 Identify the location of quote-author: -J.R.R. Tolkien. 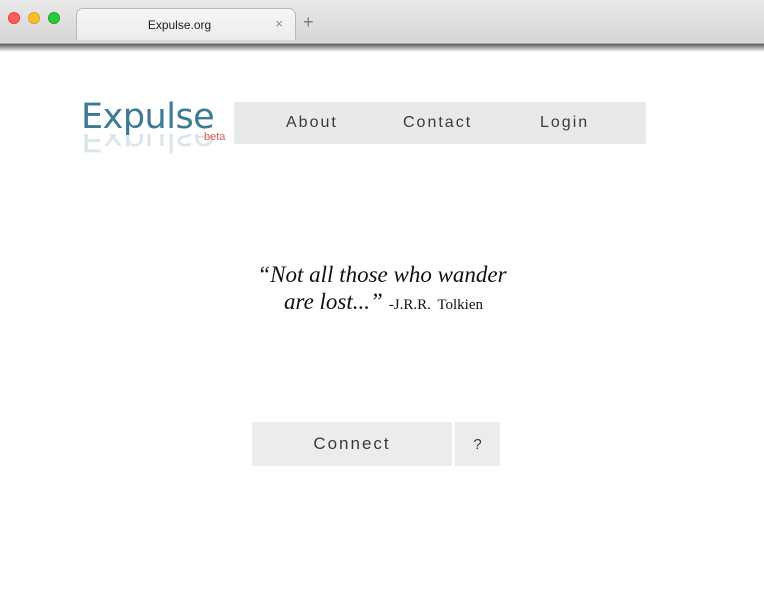
(435, 305).